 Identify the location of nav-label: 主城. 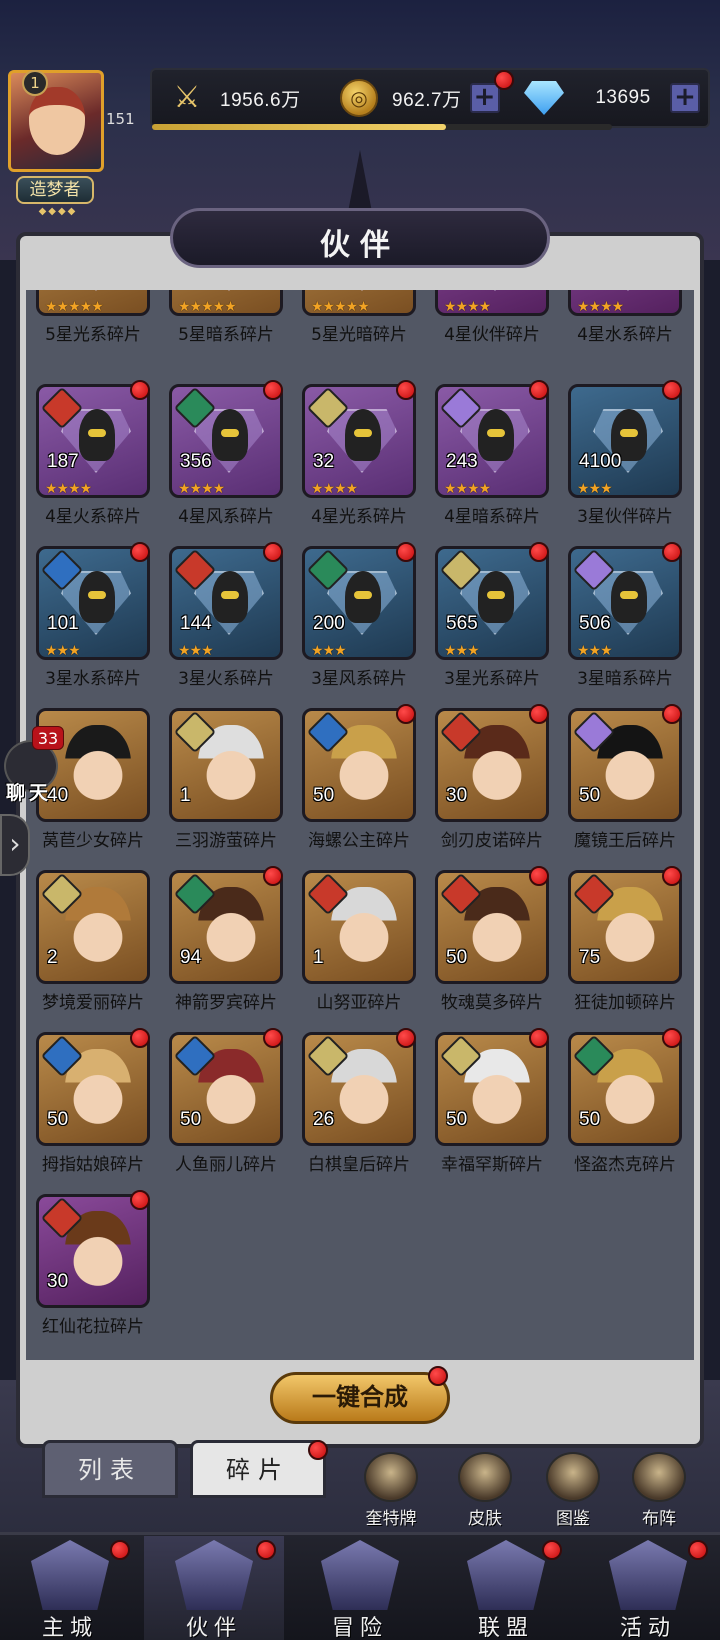
(69, 1628).